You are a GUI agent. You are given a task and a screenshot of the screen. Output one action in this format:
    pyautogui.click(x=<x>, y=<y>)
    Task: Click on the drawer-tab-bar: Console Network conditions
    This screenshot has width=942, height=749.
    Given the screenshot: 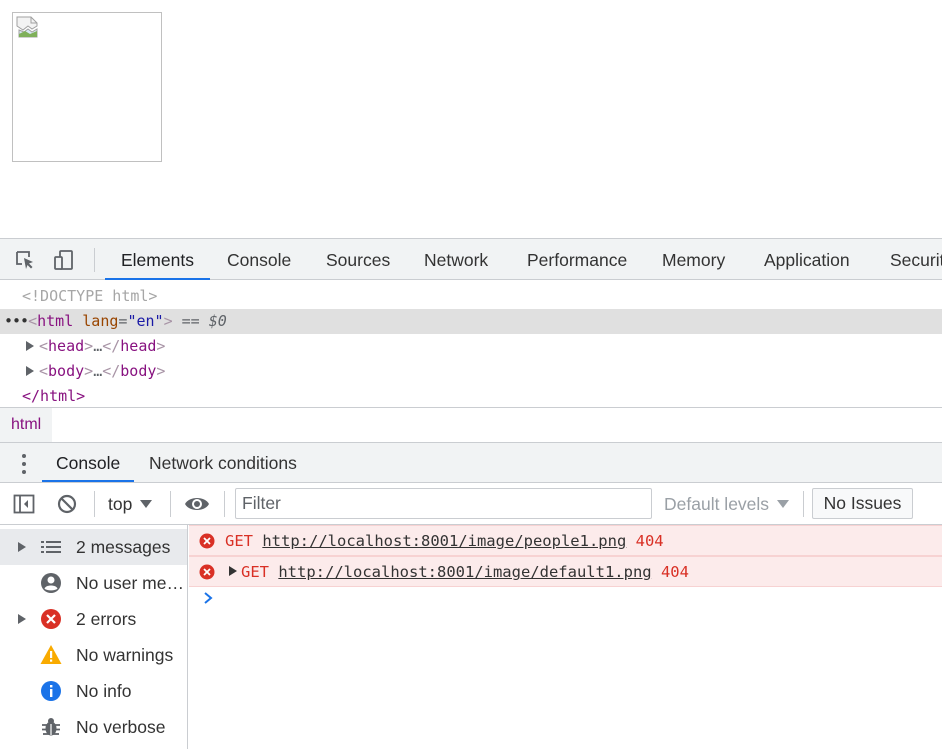 What is the action you would take?
    pyautogui.click(x=471, y=463)
    